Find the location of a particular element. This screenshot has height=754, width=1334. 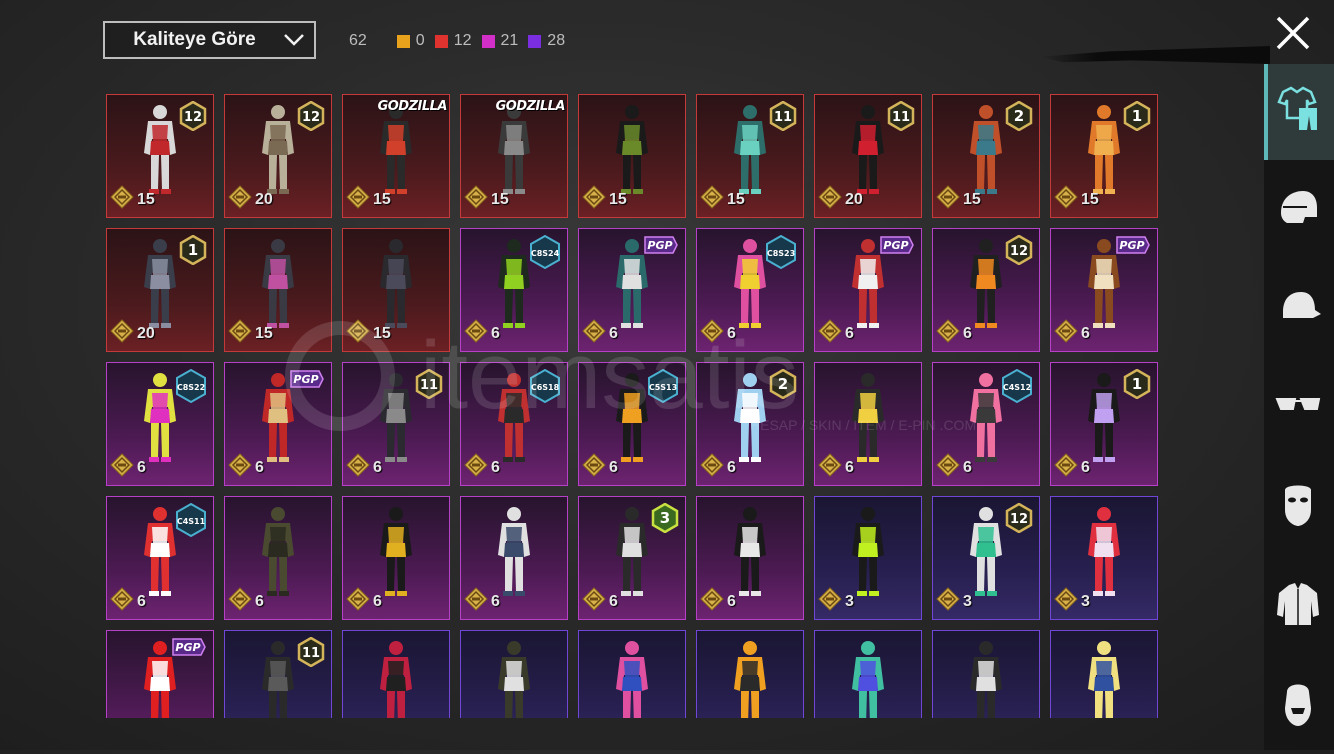

season-badge: C5S13 is located at coordinates (663, 388).